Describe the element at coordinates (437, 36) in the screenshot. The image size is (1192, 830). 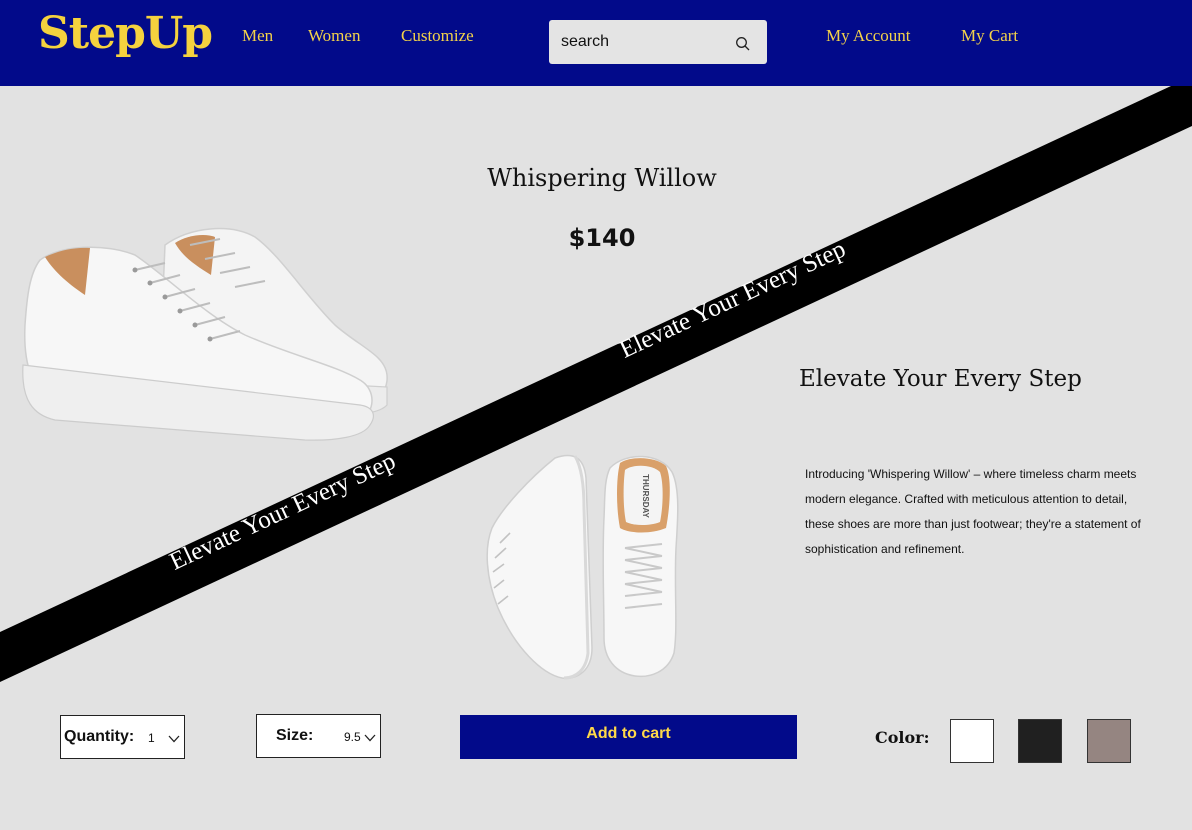
I see `nav-link-customize: Customize` at that location.